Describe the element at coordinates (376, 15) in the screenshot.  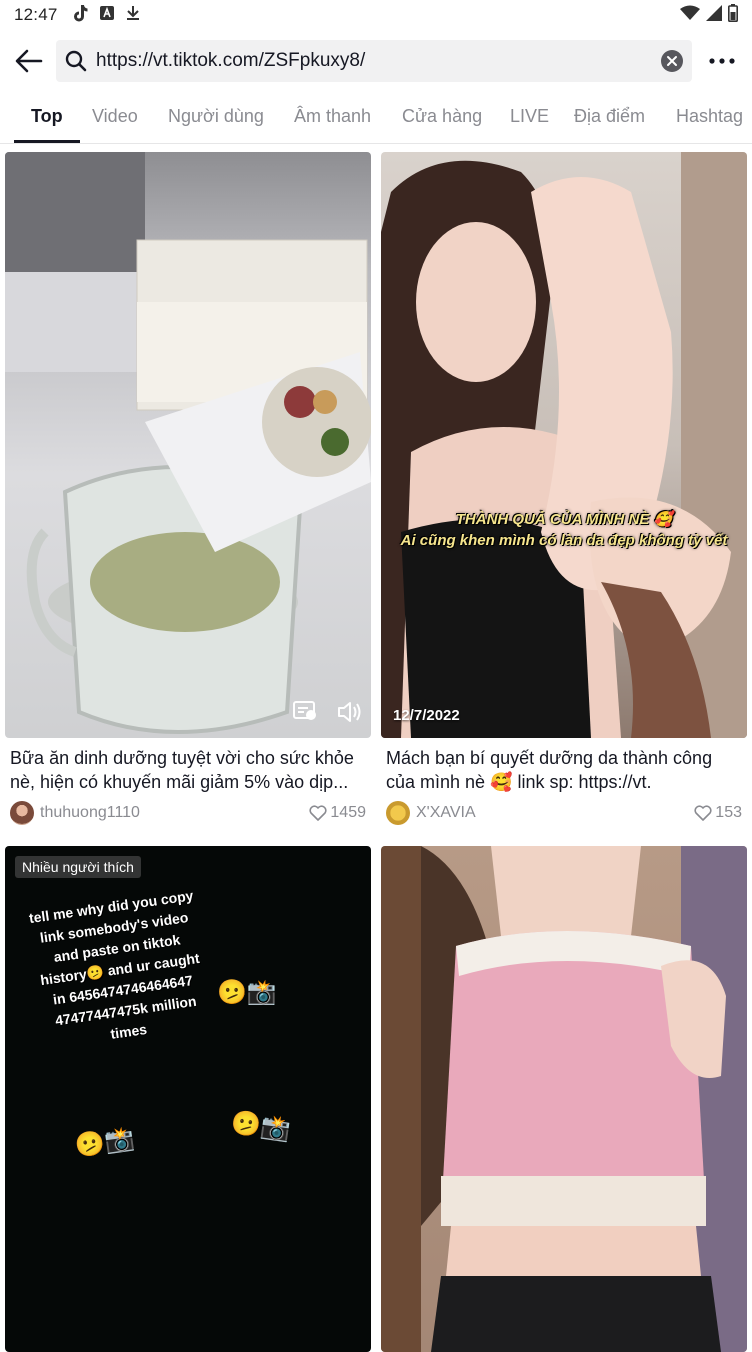
I see `status-bar: 12:47` at that location.